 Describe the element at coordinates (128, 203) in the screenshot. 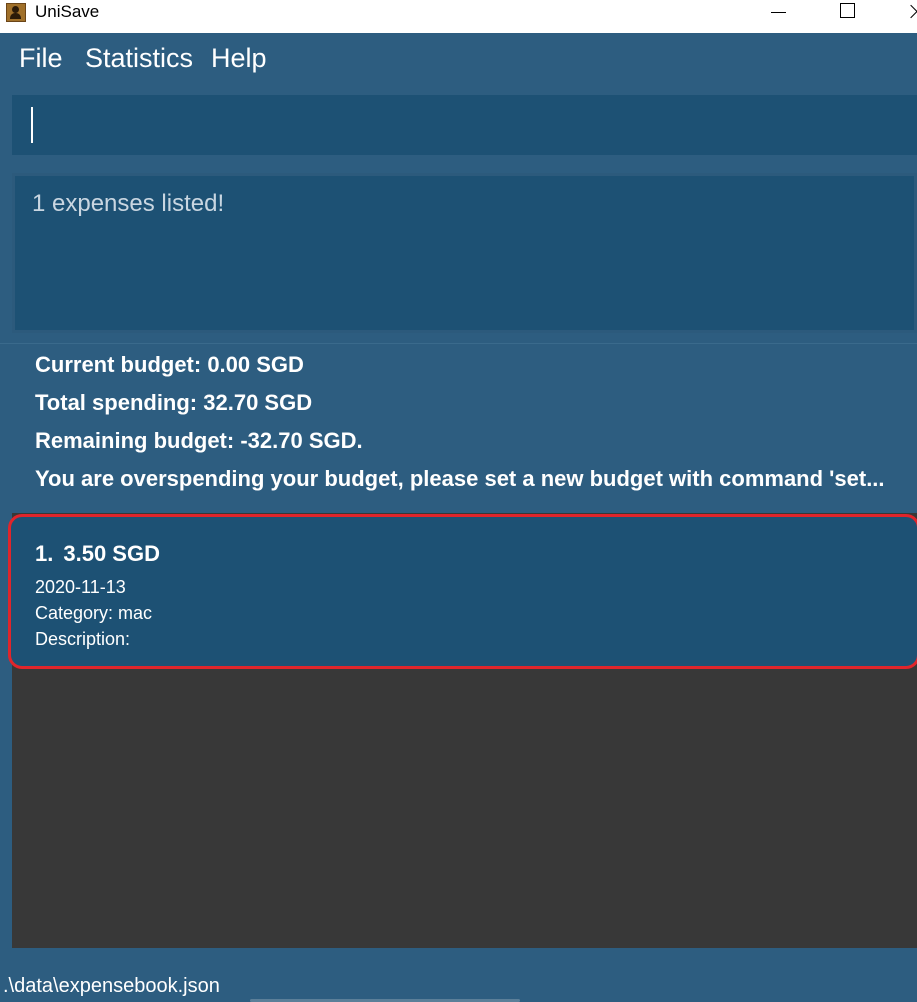

I see `result-message: 1 expenses listed!` at that location.